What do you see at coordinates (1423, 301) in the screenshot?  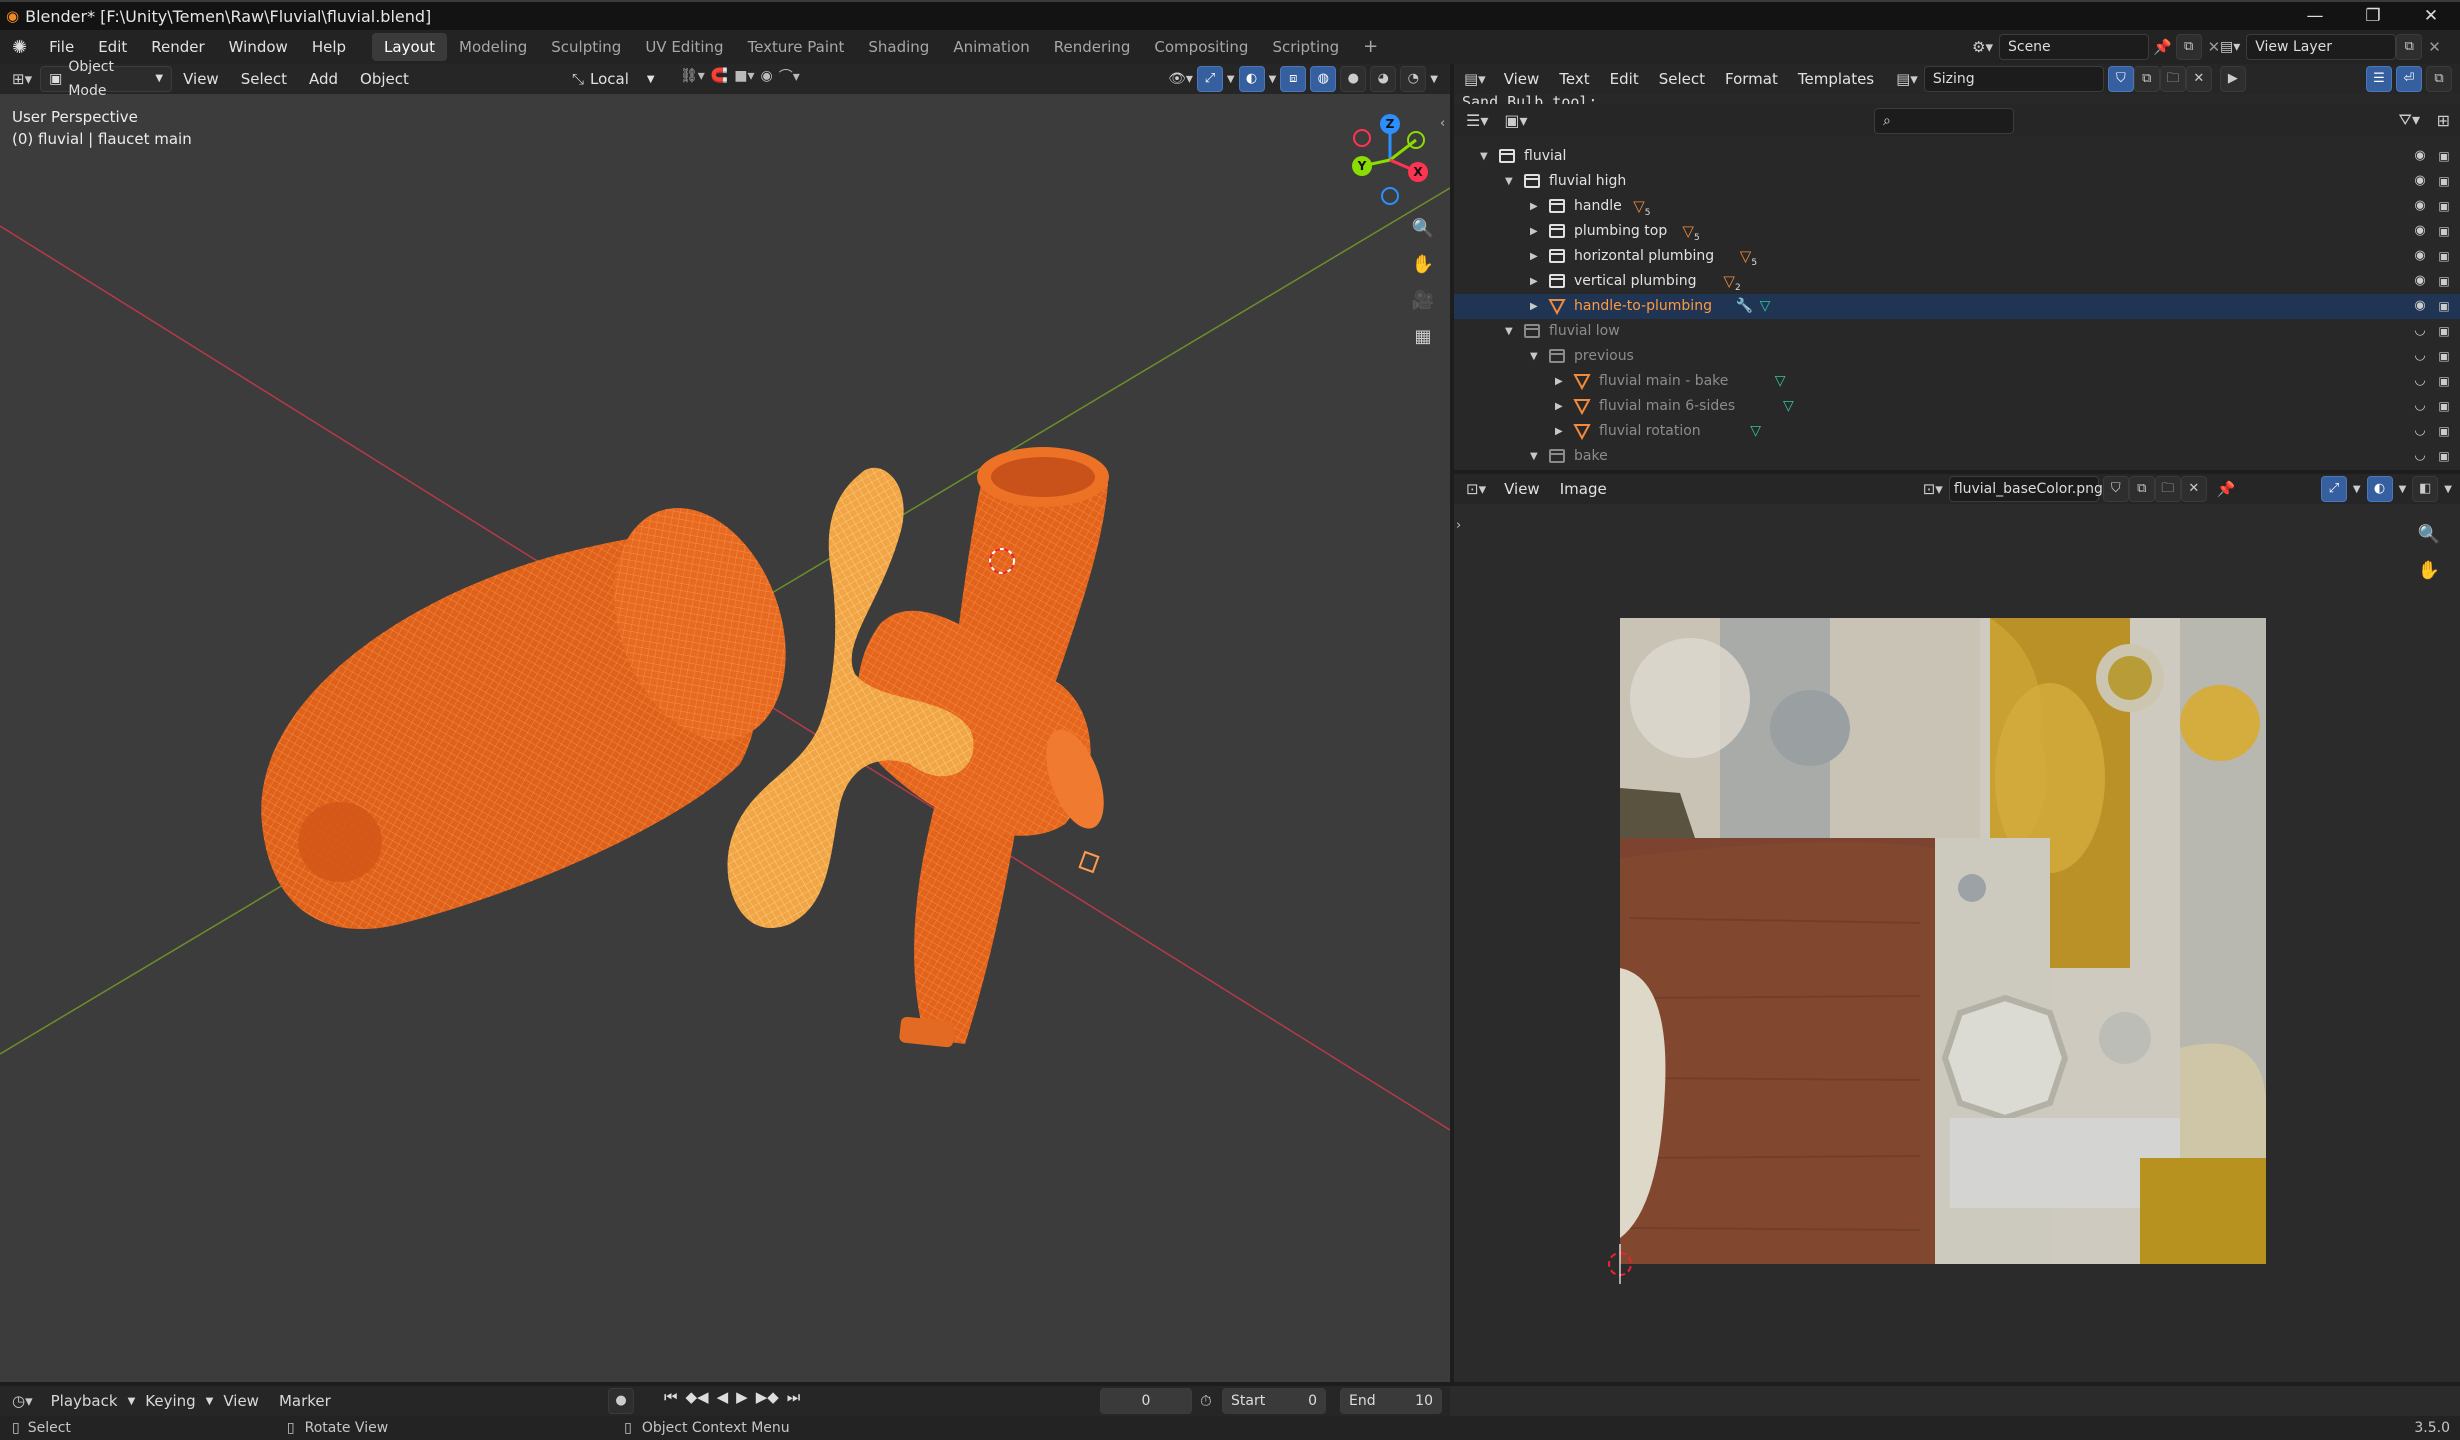 I see `camera-view-icon: 🎥` at bounding box center [1423, 301].